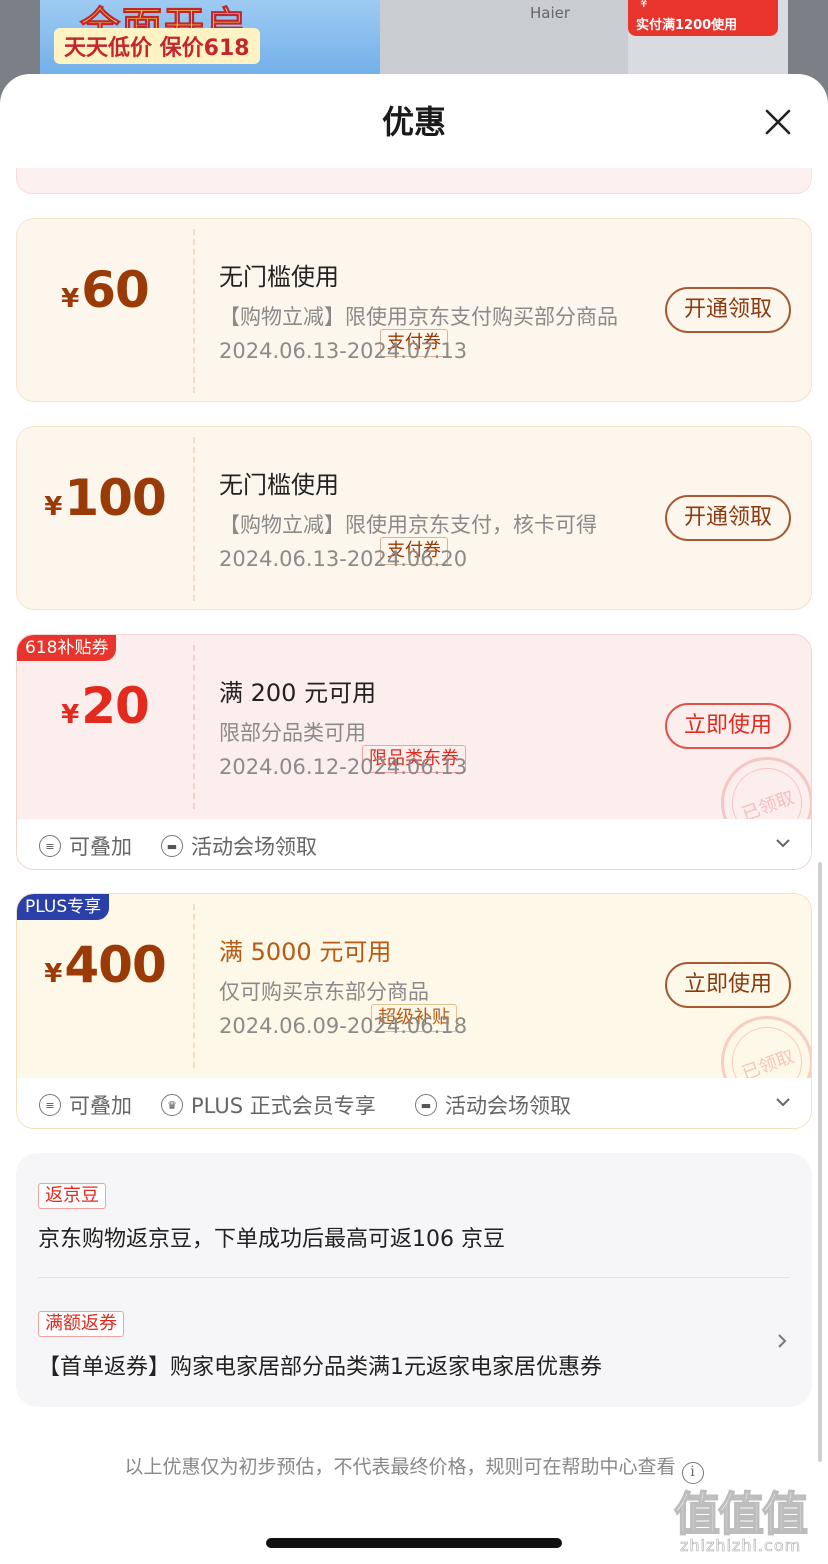 The image size is (828, 1564). I want to click on banner-price-yen: ¥, so click(644, 5).